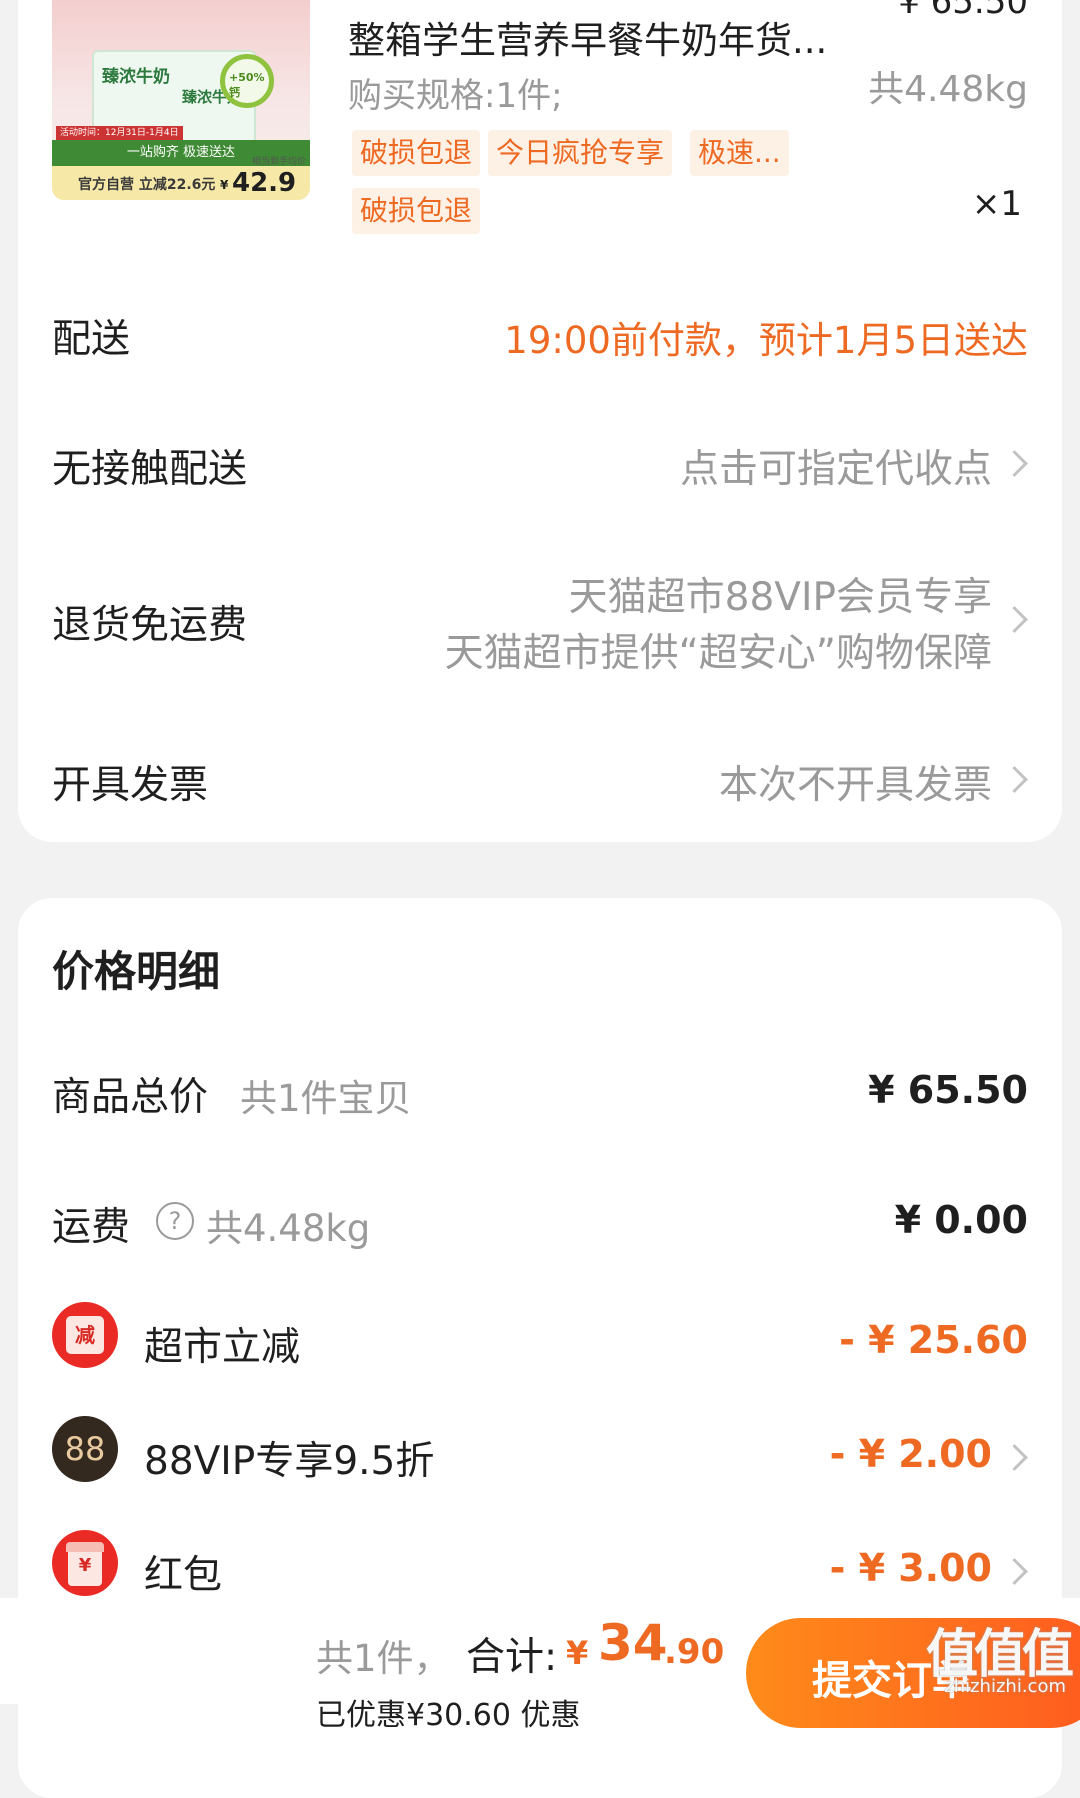  I want to click on thumb-unit-label: 相当到手均价, so click(279, 162).